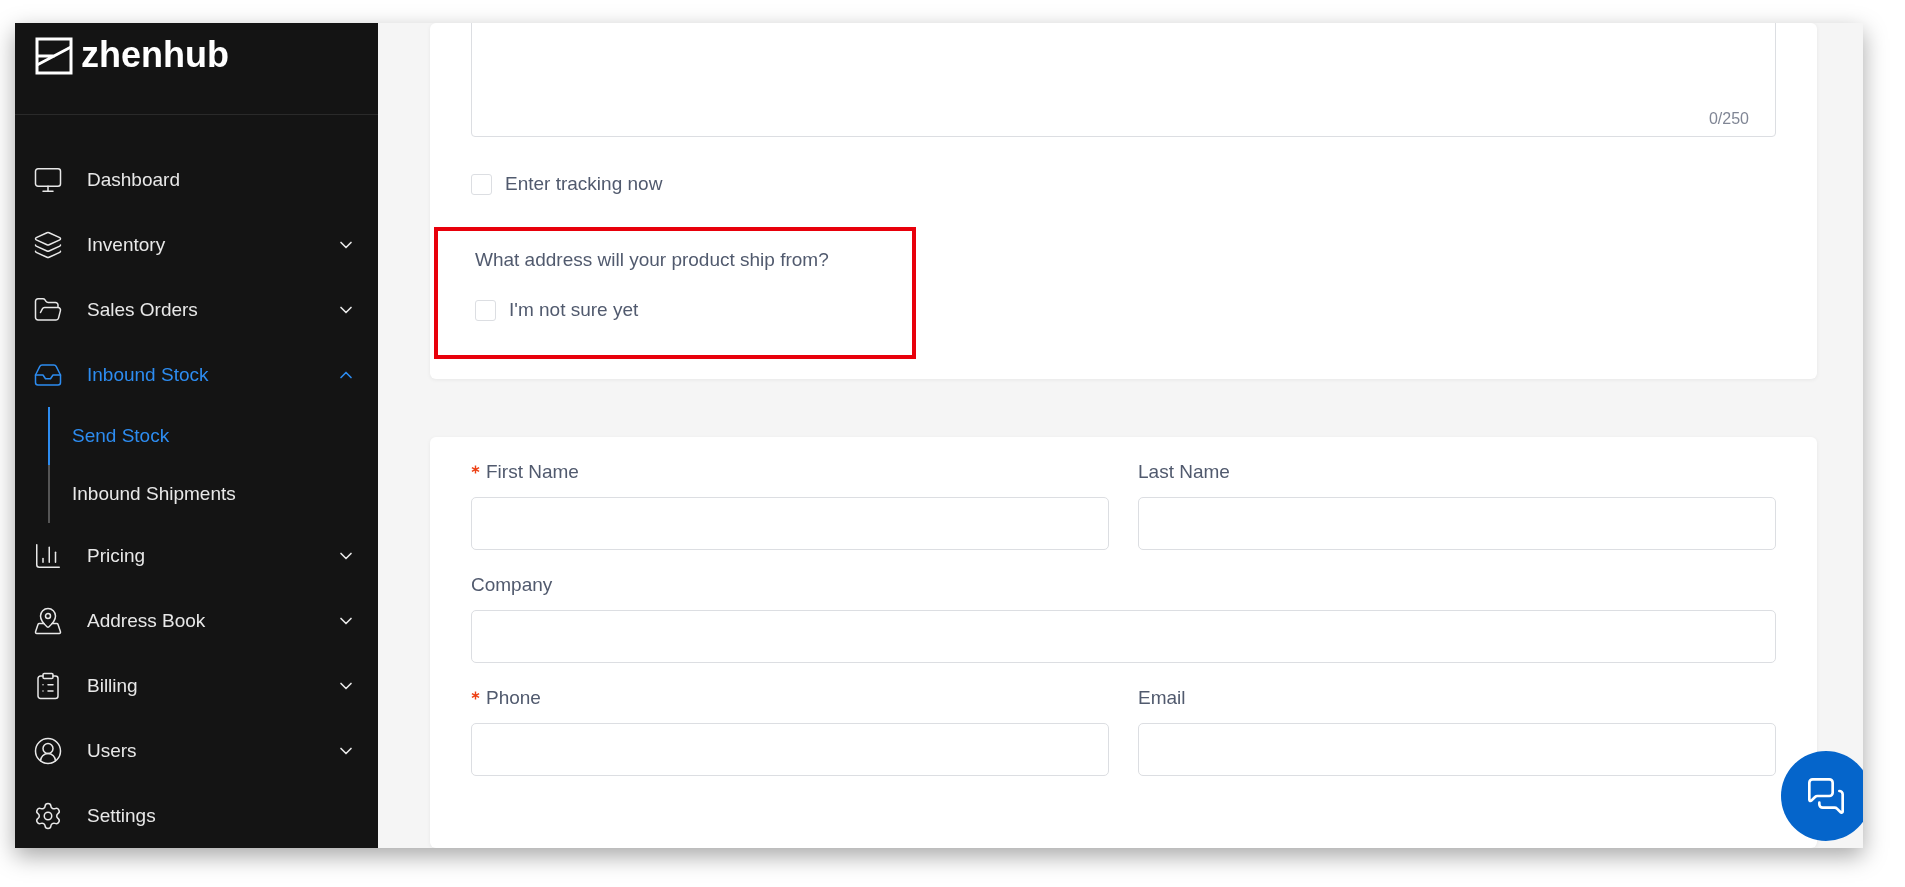 The image size is (1905, 887). I want to click on sidebar-item: Address Book, so click(196, 620).